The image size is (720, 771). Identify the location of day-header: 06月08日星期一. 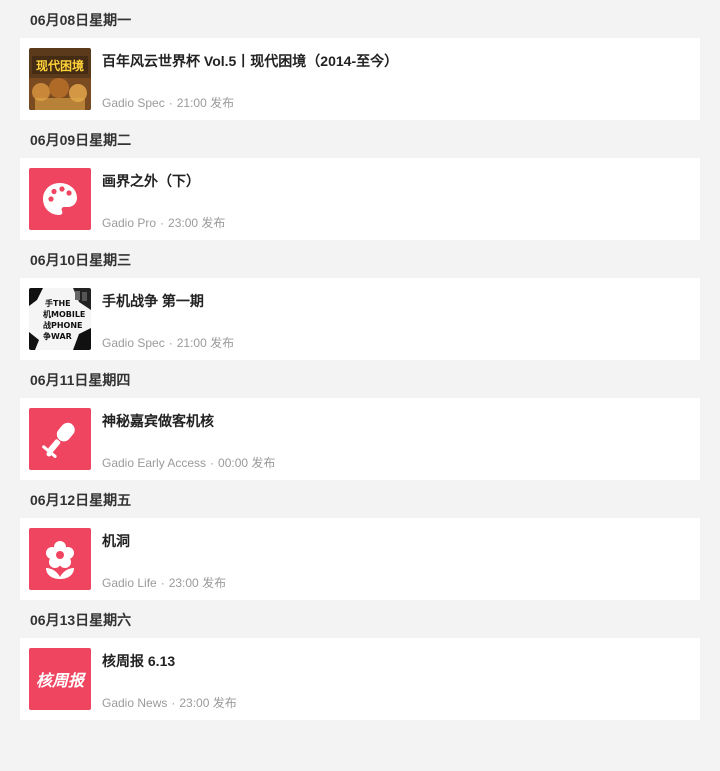
(81, 20).